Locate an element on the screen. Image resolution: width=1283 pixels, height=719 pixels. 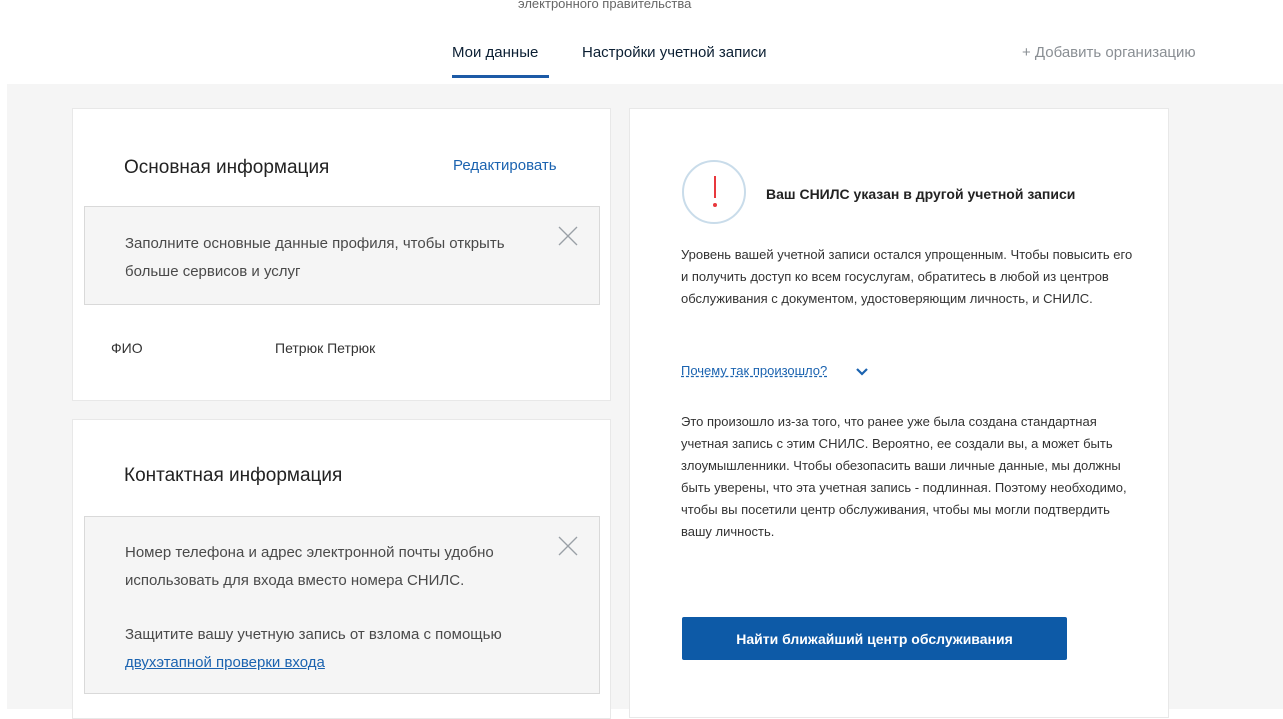
two-factor-link: двухэтапной проверки входа is located at coordinates (225, 662).